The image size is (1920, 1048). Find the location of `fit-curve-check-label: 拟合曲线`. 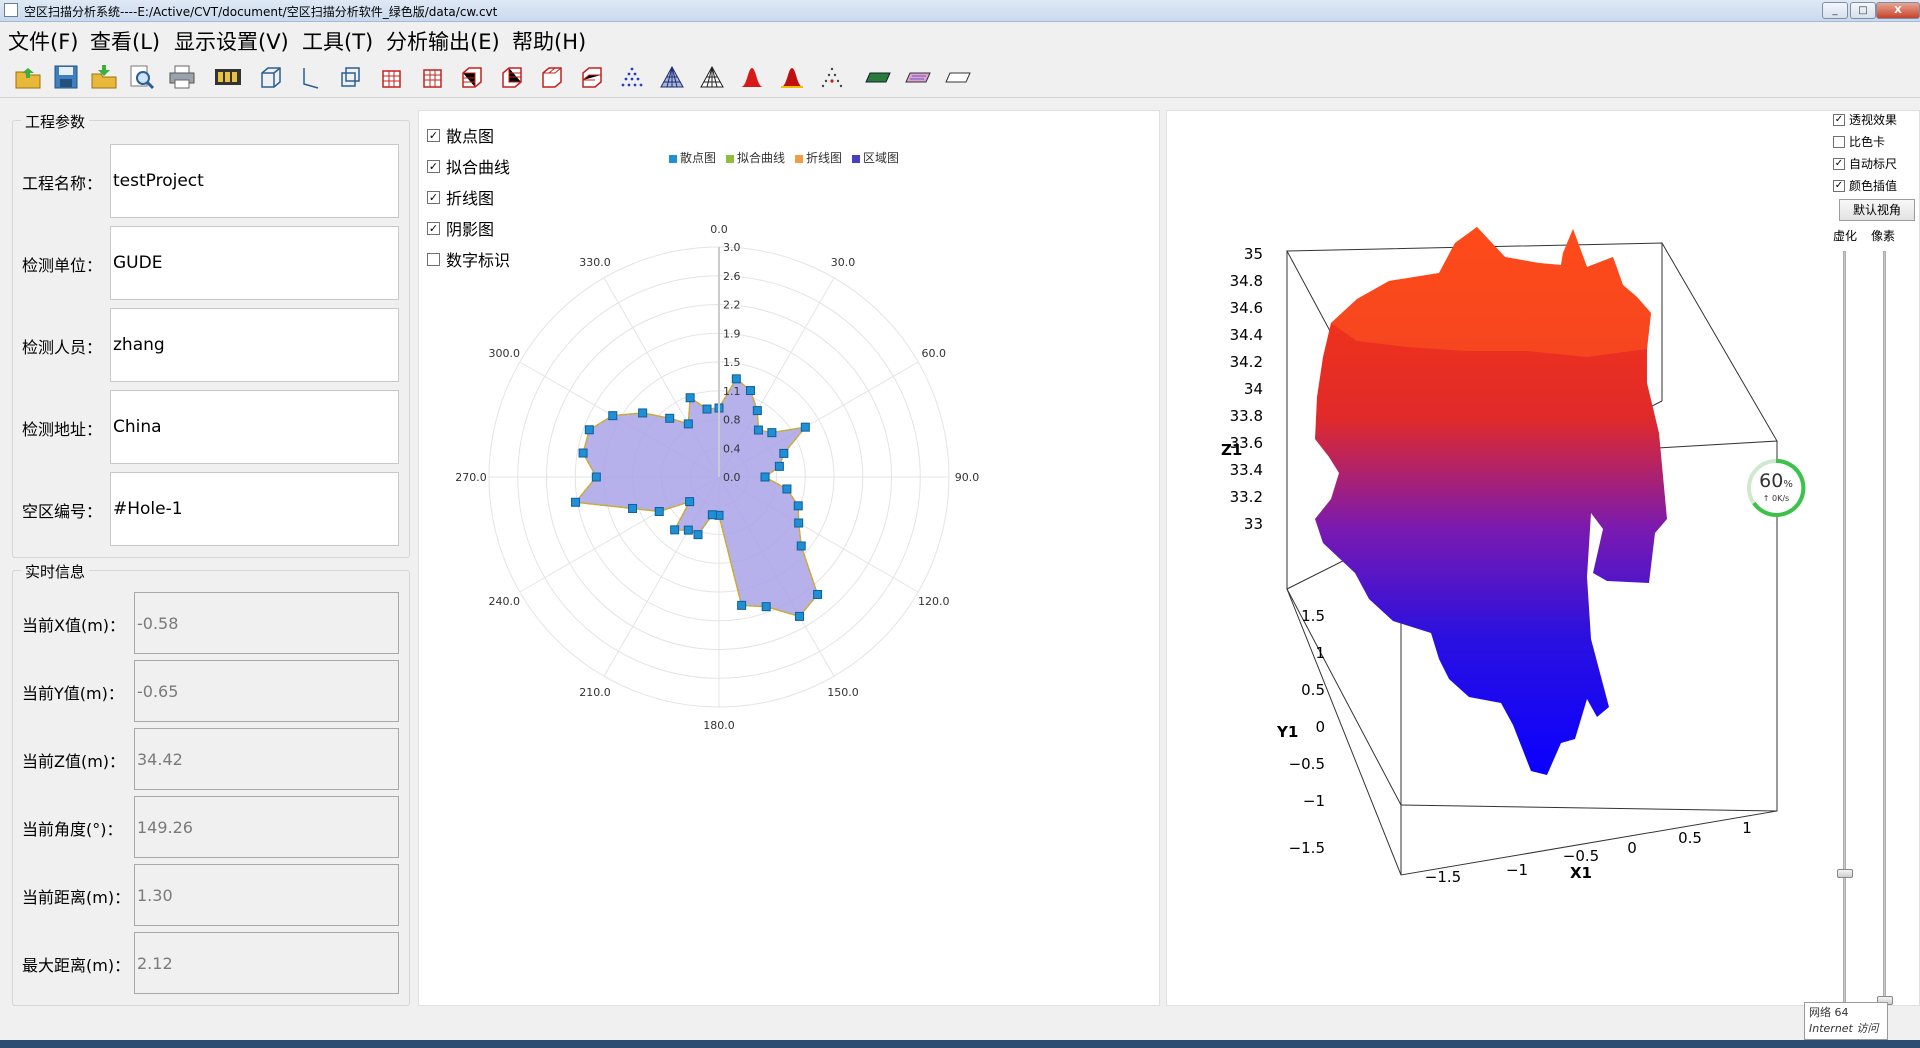

fit-curve-check-label: 拟合曲线 is located at coordinates (478, 167).